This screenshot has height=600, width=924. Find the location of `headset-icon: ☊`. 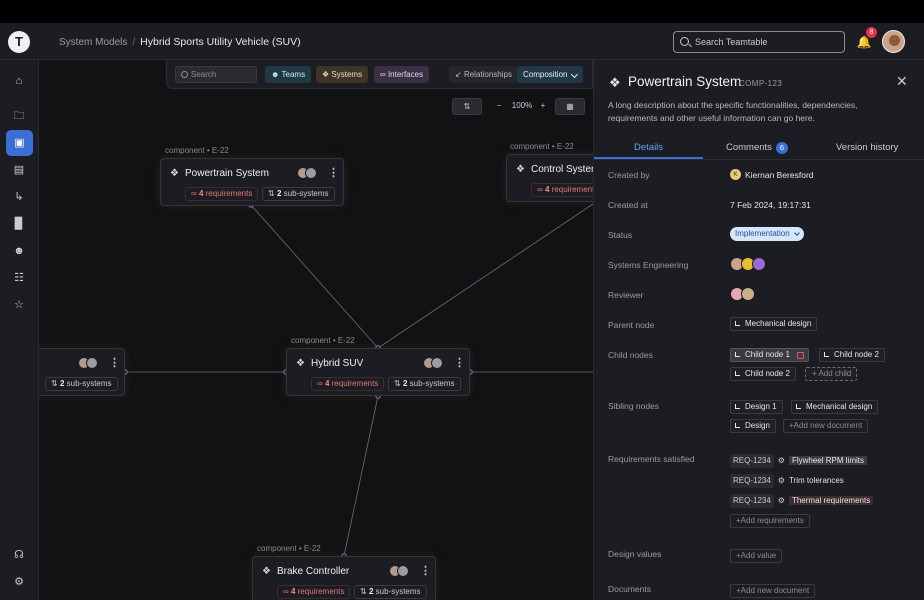

headset-icon: ☊ is located at coordinates (19, 555).